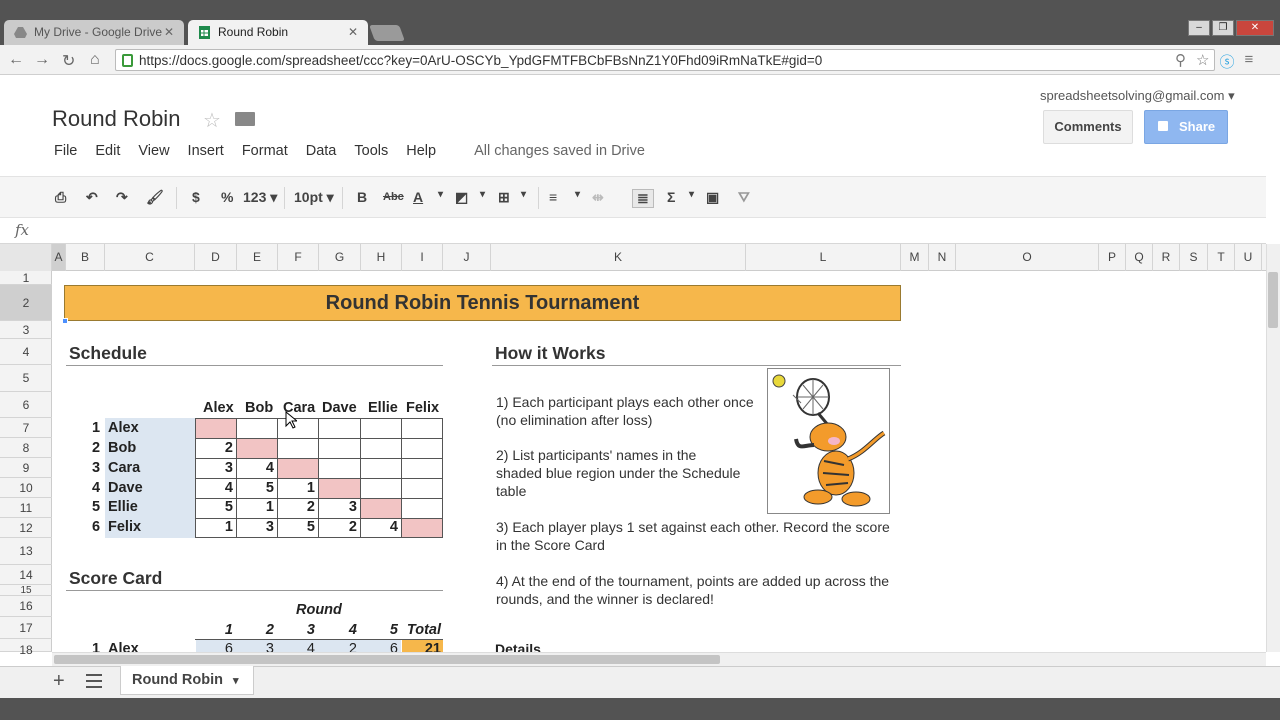  Describe the element at coordinates (1139, 257) in the screenshot. I see `column-header-q: Q` at that location.